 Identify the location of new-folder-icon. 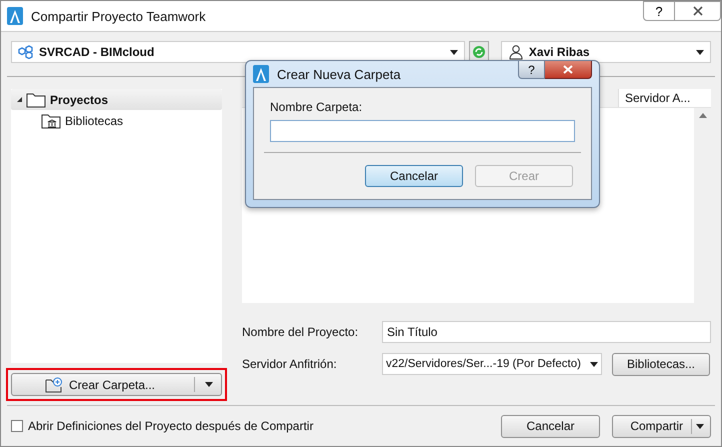
(53, 384).